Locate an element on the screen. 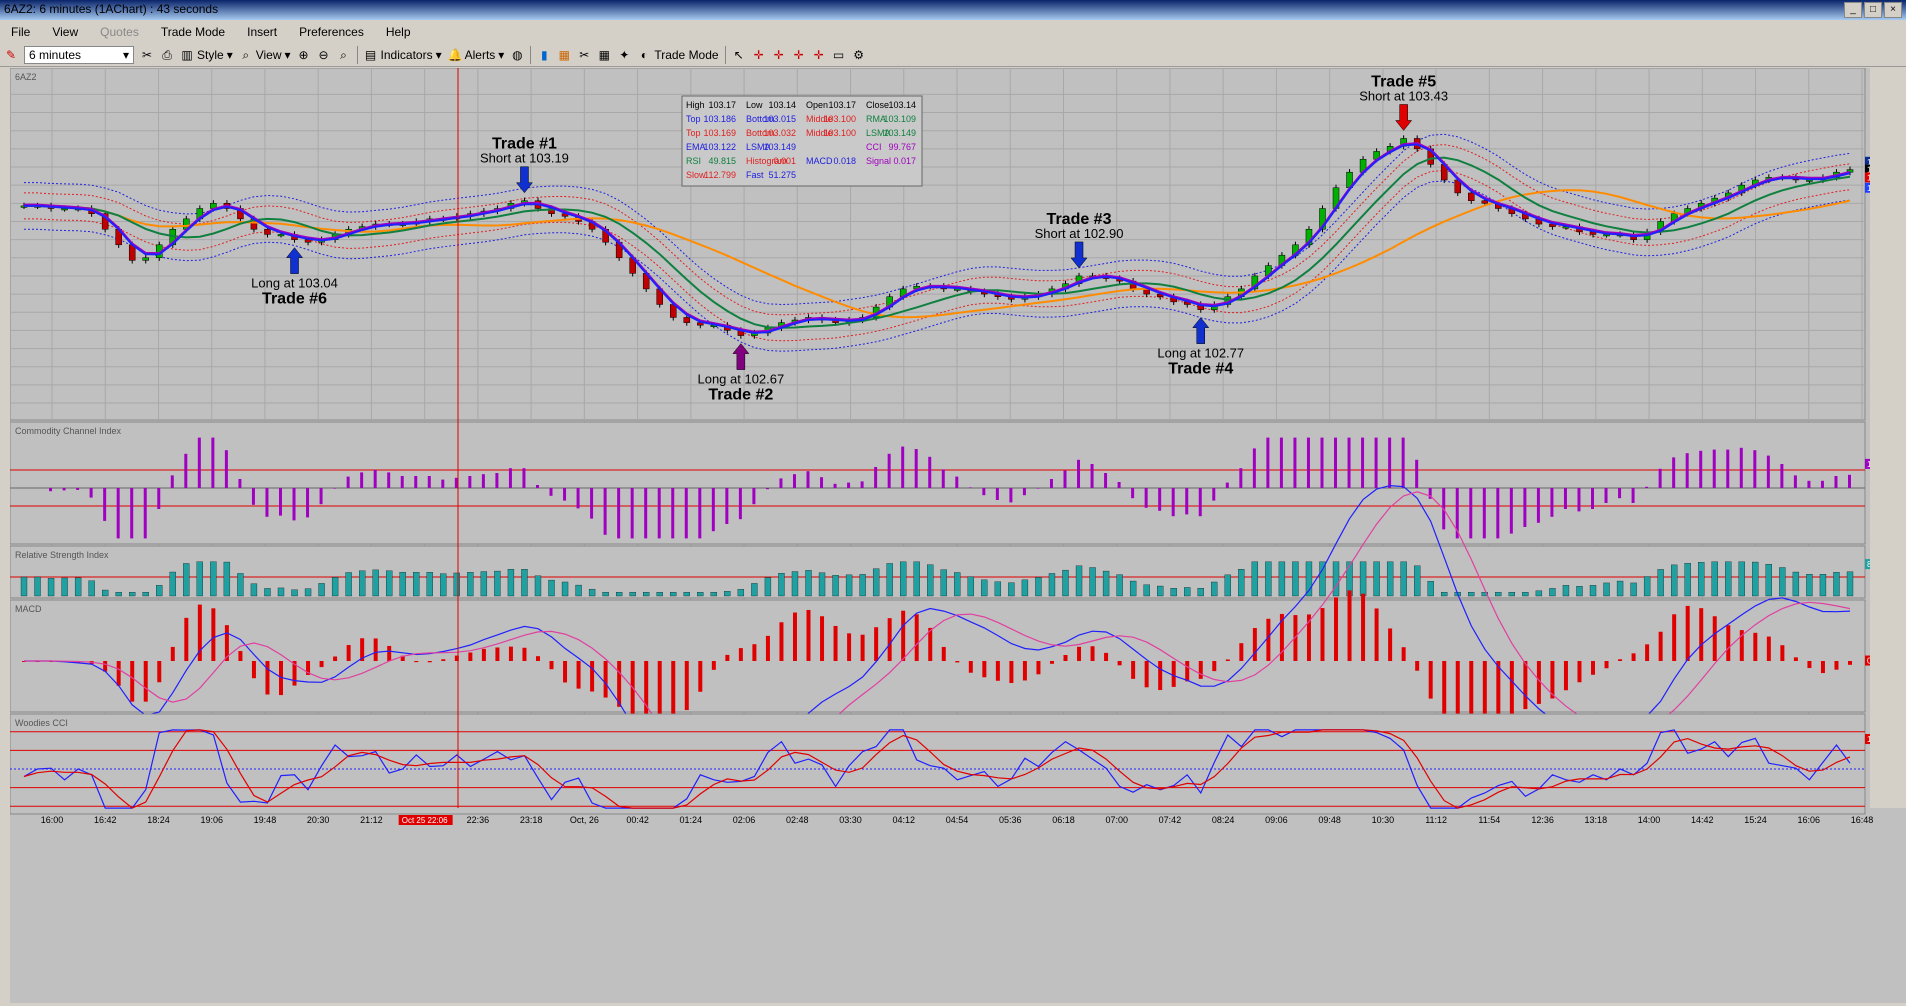 The image size is (1906, 1006). view-button: ⌕ View ▾ is located at coordinates (264, 54).